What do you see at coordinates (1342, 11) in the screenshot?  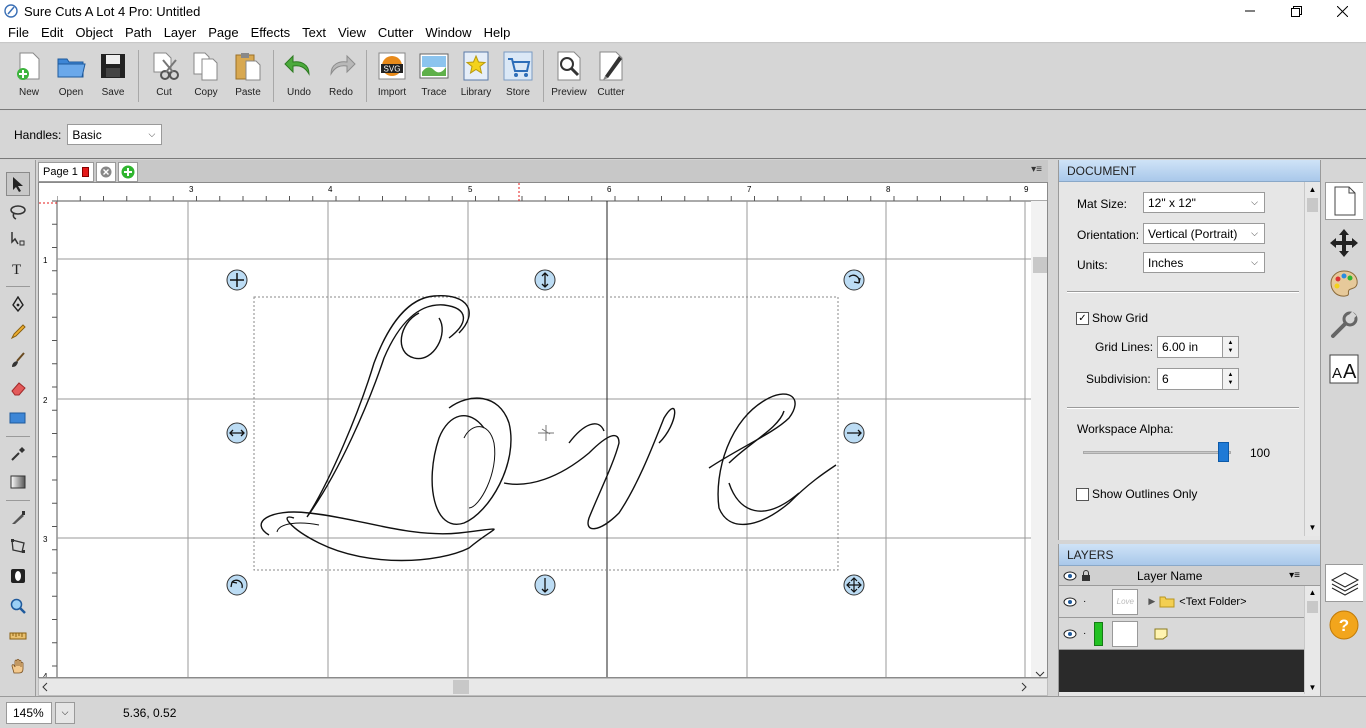 I see `close-button` at bounding box center [1342, 11].